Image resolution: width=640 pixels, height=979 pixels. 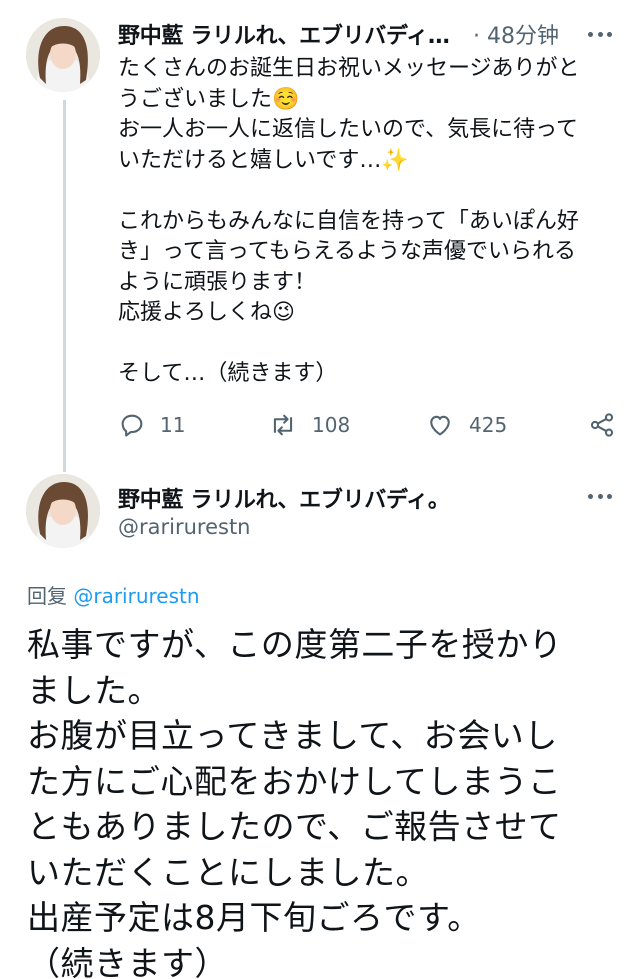 What do you see at coordinates (173, 425) in the screenshot?
I see `reply-count: 11` at bounding box center [173, 425].